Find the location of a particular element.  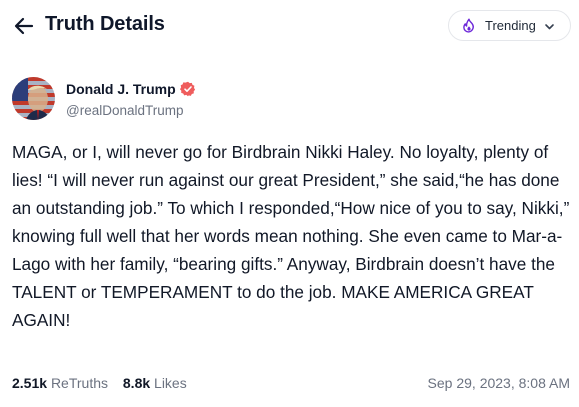

author-handle: @realDonaldTrump is located at coordinates (125, 110).